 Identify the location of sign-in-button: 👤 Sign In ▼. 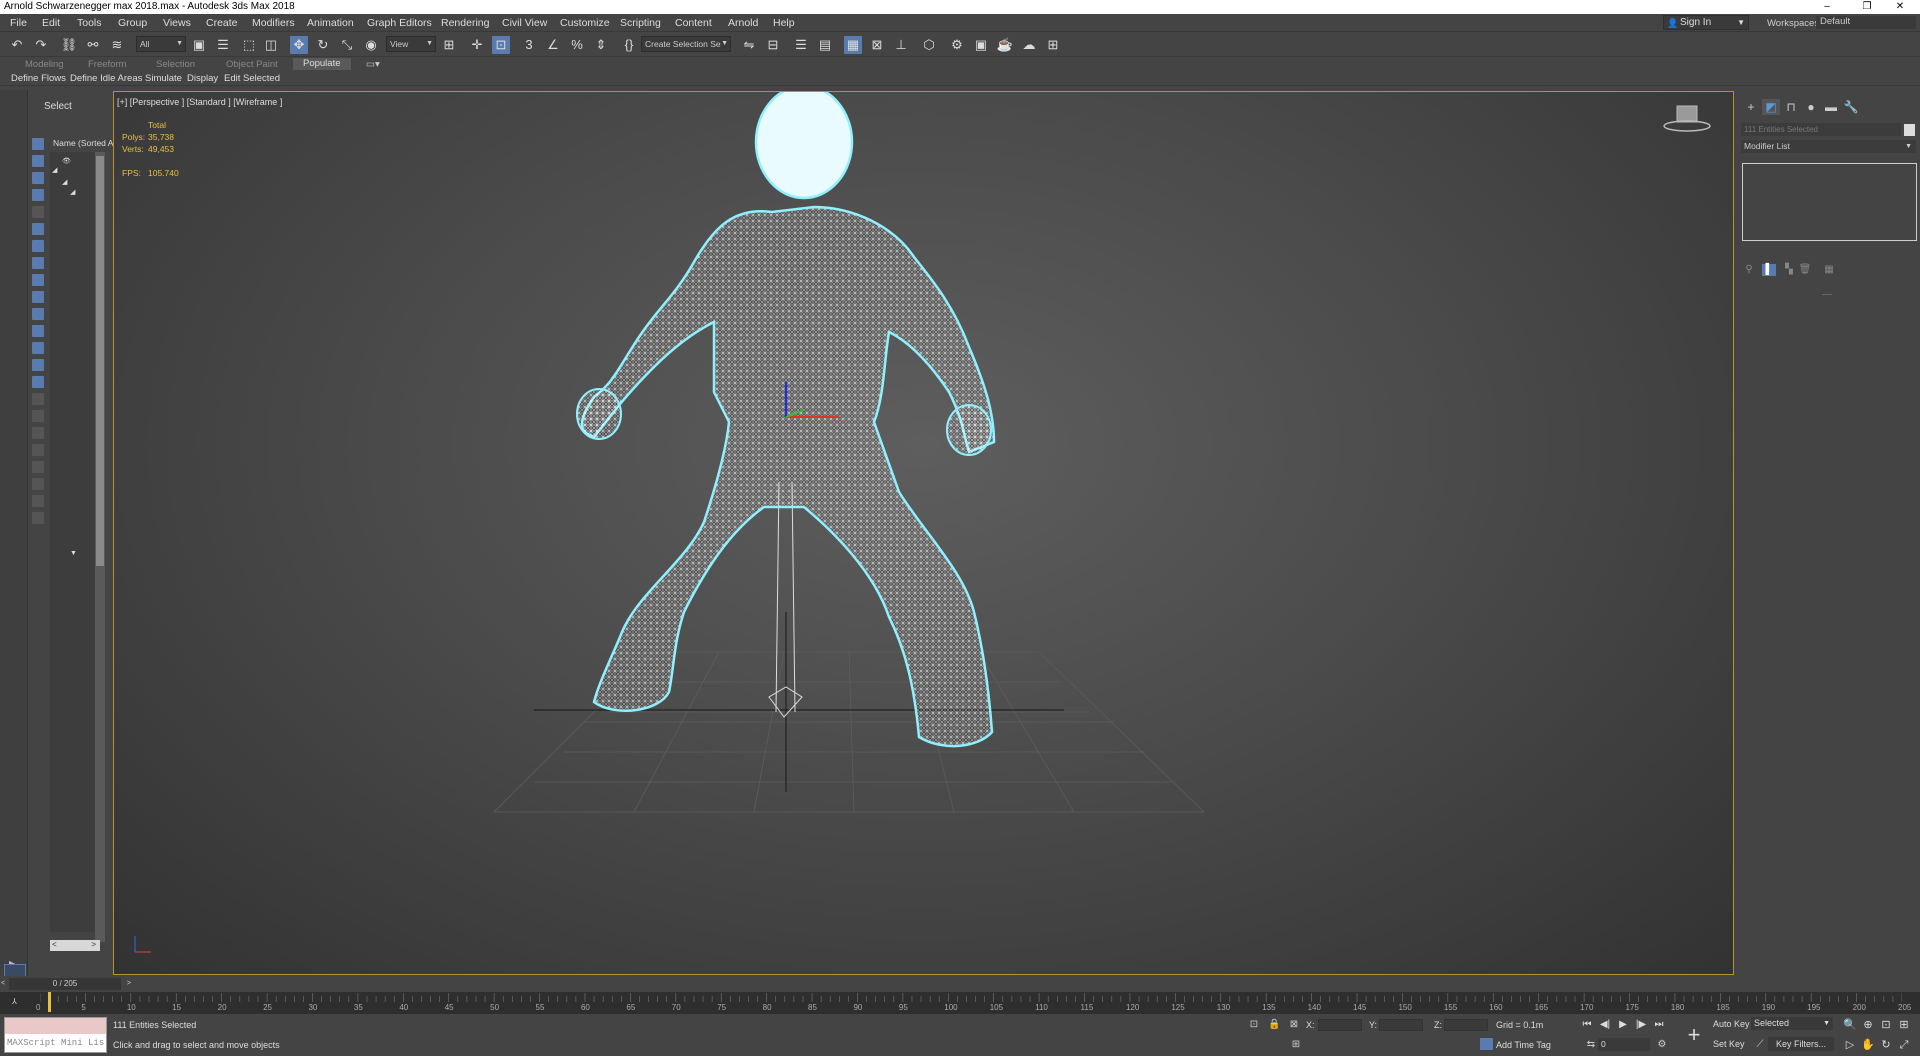
(1706, 22).